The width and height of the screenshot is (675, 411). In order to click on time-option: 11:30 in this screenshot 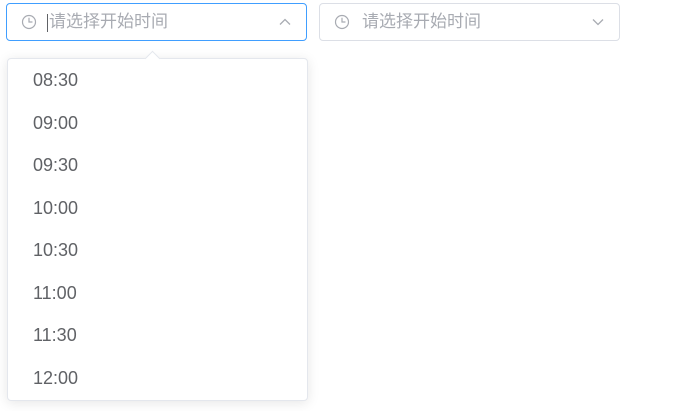, I will do `click(157, 335)`.